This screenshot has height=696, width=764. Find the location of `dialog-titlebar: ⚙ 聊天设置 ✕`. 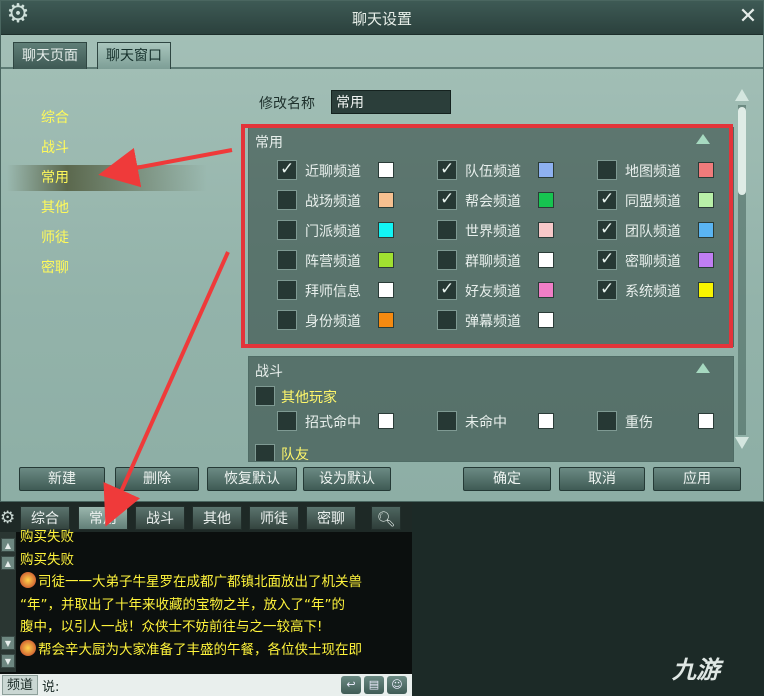

dialog-titlebar: ⚙ 聊天设置 ✕ is located at coordinates (382, 18).